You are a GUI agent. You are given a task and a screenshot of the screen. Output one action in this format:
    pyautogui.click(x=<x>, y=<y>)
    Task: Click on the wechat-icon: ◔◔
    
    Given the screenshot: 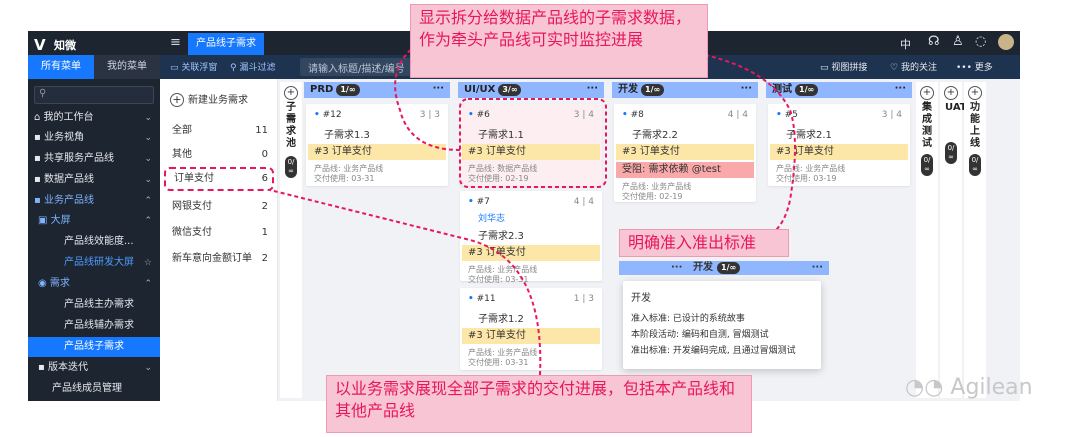 What is the action you would take?
    pyautogui.click(x=924, y=387)
    